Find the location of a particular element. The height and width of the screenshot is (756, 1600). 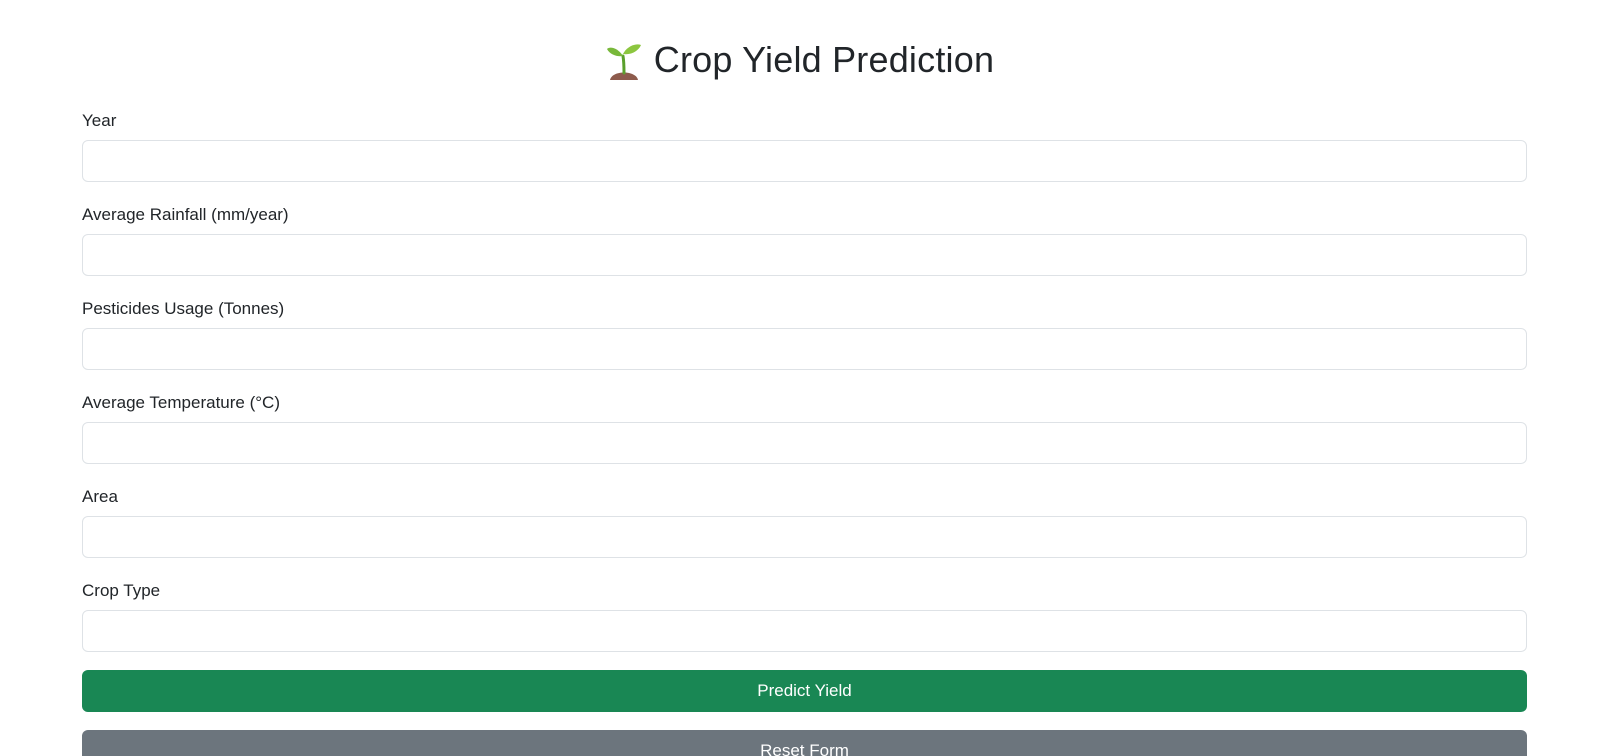

year-label: Year is located at coordinates (99, 120).